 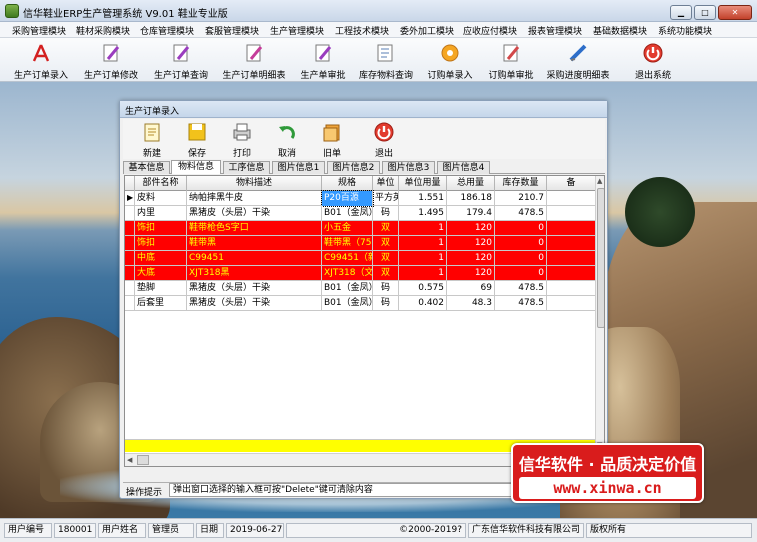 What do you see at coordinates (423, 288) in the screenshot?
I see `cell-unit-usage: 0.575` at bounding box center [423, 288].